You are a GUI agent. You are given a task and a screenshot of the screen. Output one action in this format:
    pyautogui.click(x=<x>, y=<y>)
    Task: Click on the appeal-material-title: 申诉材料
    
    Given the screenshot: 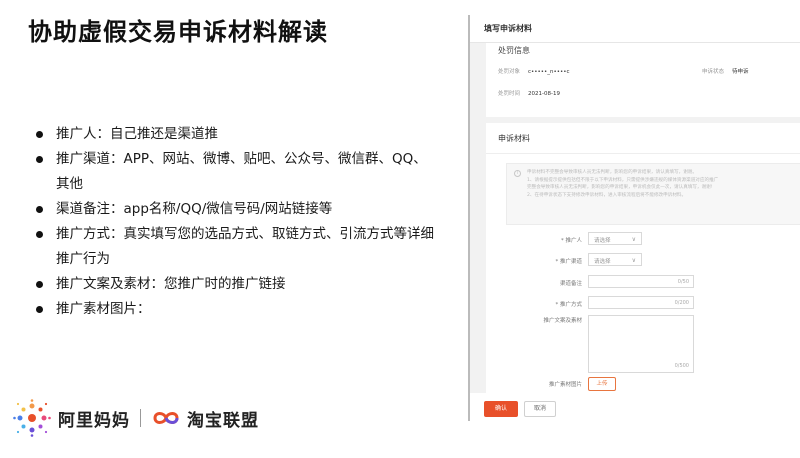 What is the action you would take?
    pyautogui.click(x=514, y=138)
    